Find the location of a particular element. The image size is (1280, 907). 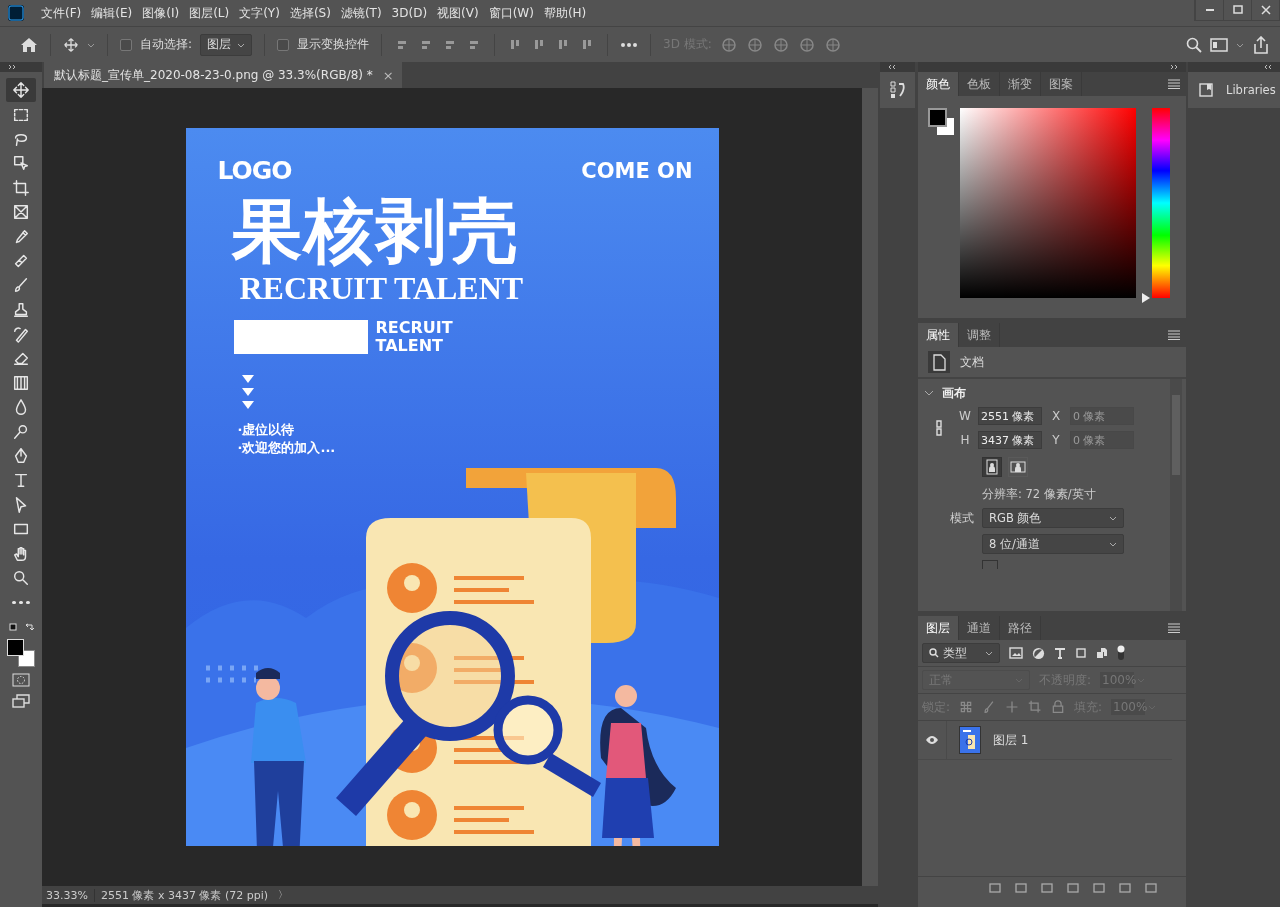

swap-colors-icon is located at coordinates (22, 627).